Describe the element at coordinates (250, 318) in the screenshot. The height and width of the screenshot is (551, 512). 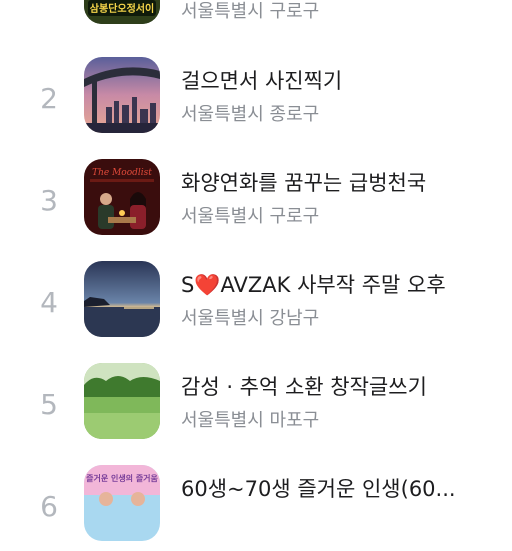
I see `location-text: 서울특별시 강남구` at that location.